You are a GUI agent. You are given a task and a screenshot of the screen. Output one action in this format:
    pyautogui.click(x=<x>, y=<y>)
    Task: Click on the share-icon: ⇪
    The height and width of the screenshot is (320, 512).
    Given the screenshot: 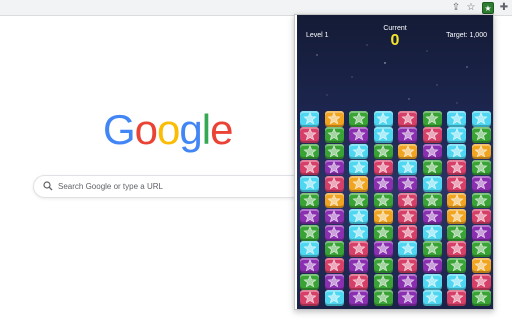 What is the action you would take?
    pyautogui.click(x=456, y=8)
    